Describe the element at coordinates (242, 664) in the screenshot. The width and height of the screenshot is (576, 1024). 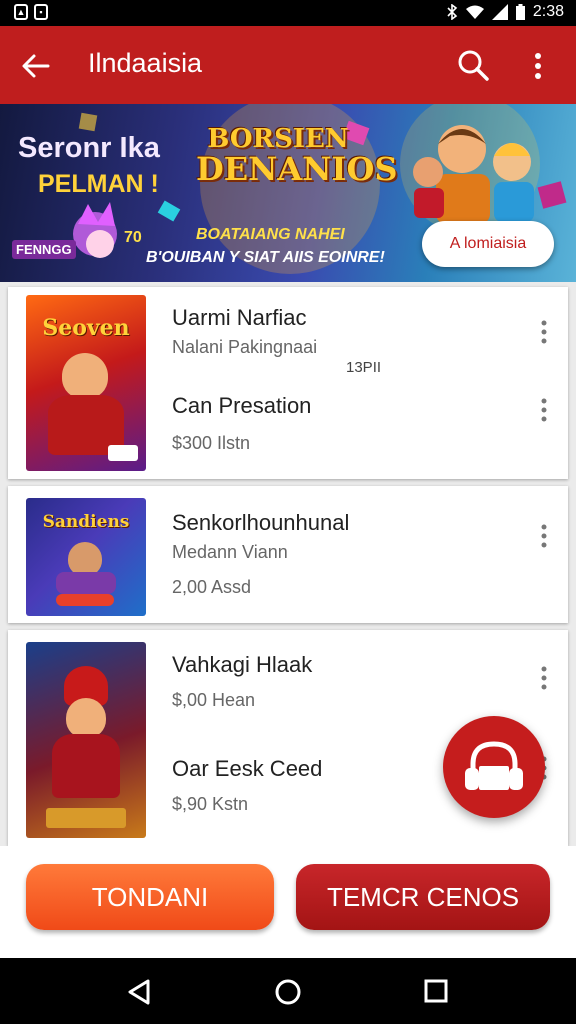
I see `card-title: Vahkagi Hlaak` at that location.